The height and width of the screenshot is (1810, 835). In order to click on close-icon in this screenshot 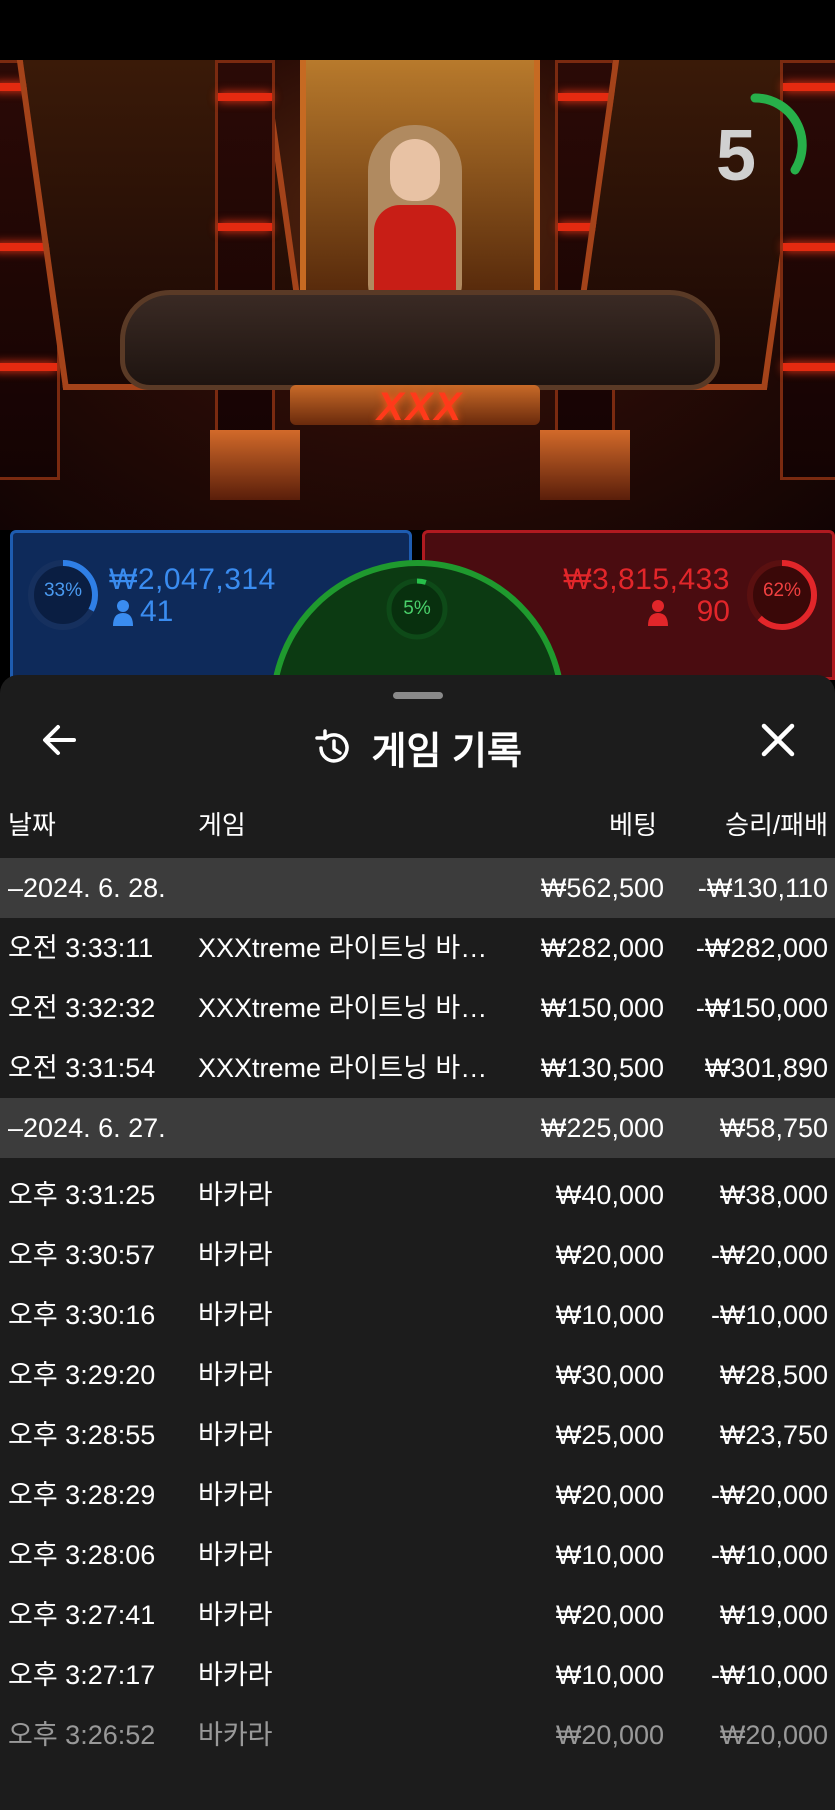, I will do `click(778, 740)`.